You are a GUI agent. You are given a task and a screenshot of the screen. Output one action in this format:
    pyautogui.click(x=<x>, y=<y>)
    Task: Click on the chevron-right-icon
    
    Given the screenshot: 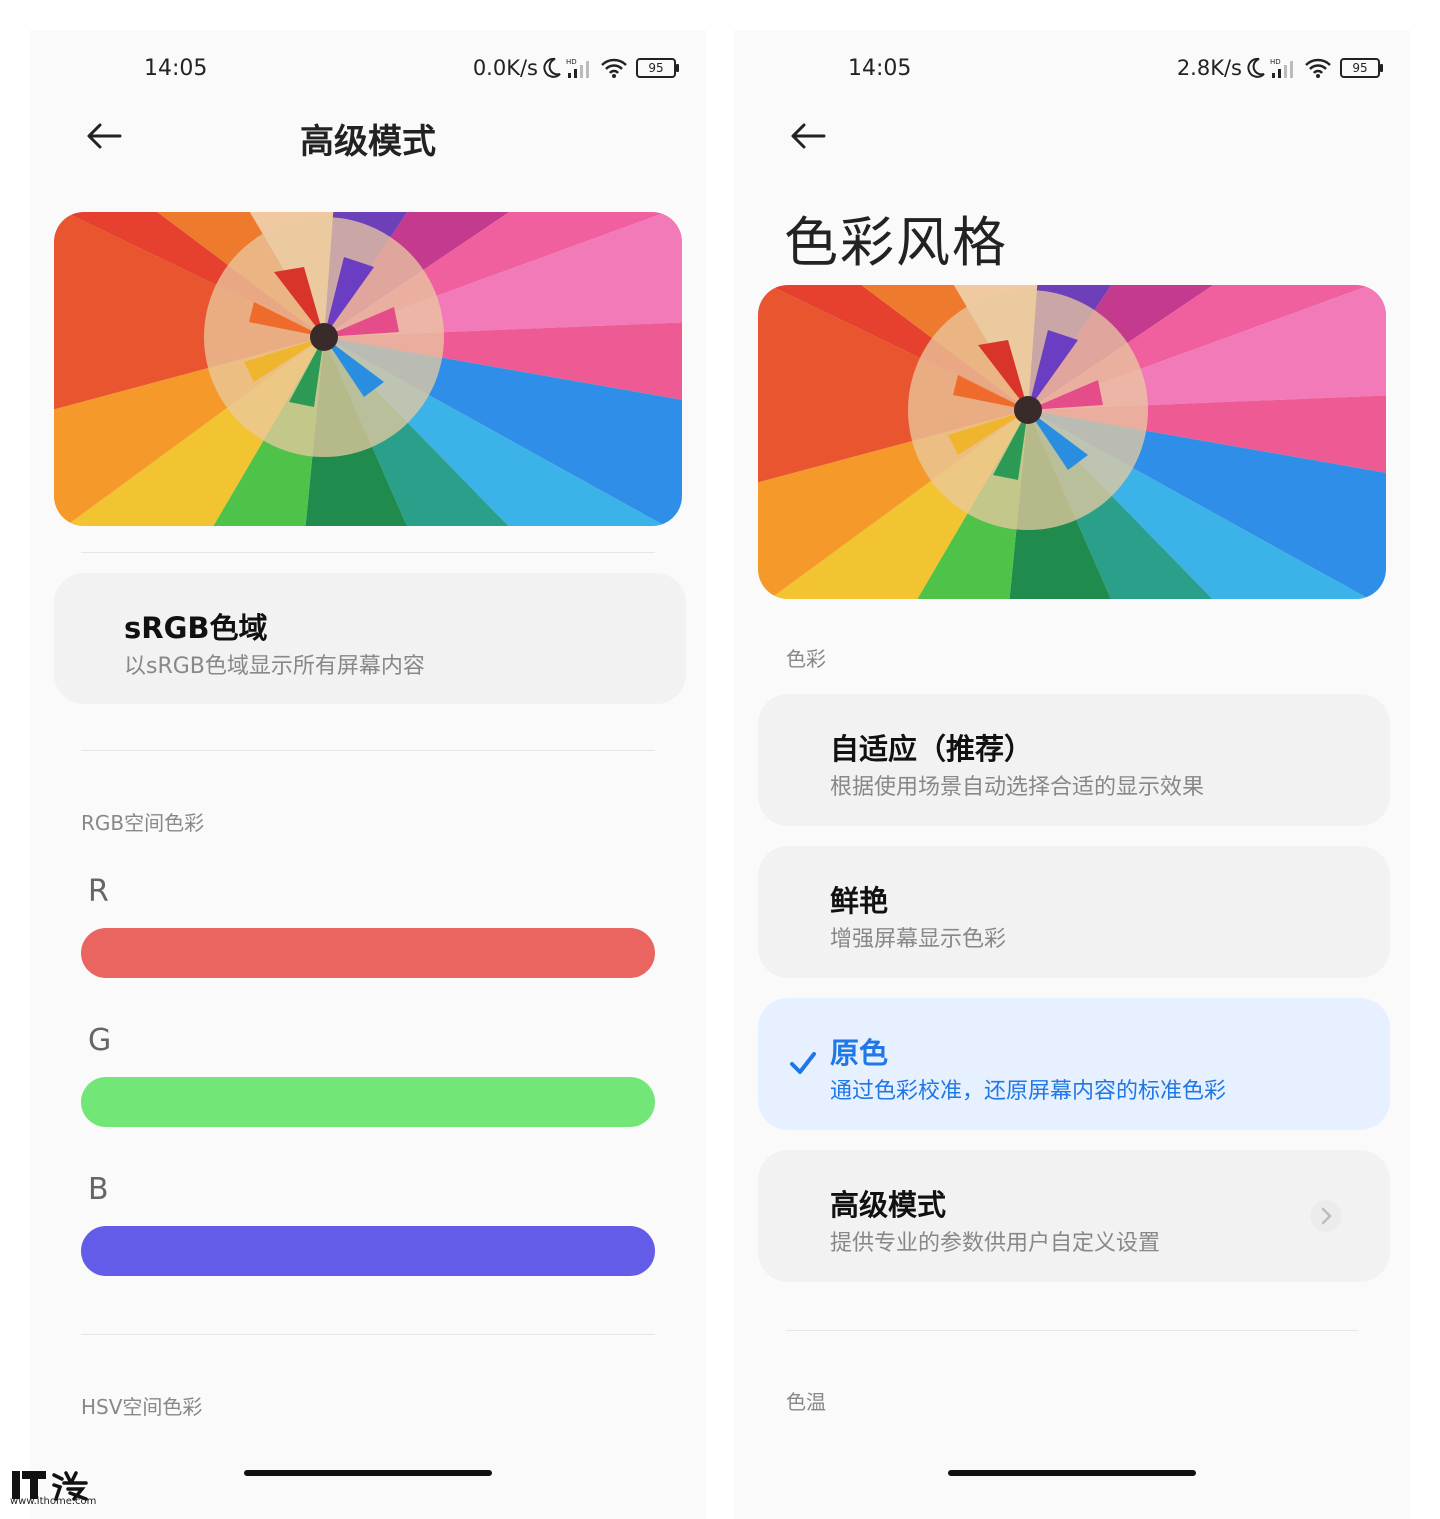 What is the action you would take?
    pyautogui.click(x=1326, y=1216)
    